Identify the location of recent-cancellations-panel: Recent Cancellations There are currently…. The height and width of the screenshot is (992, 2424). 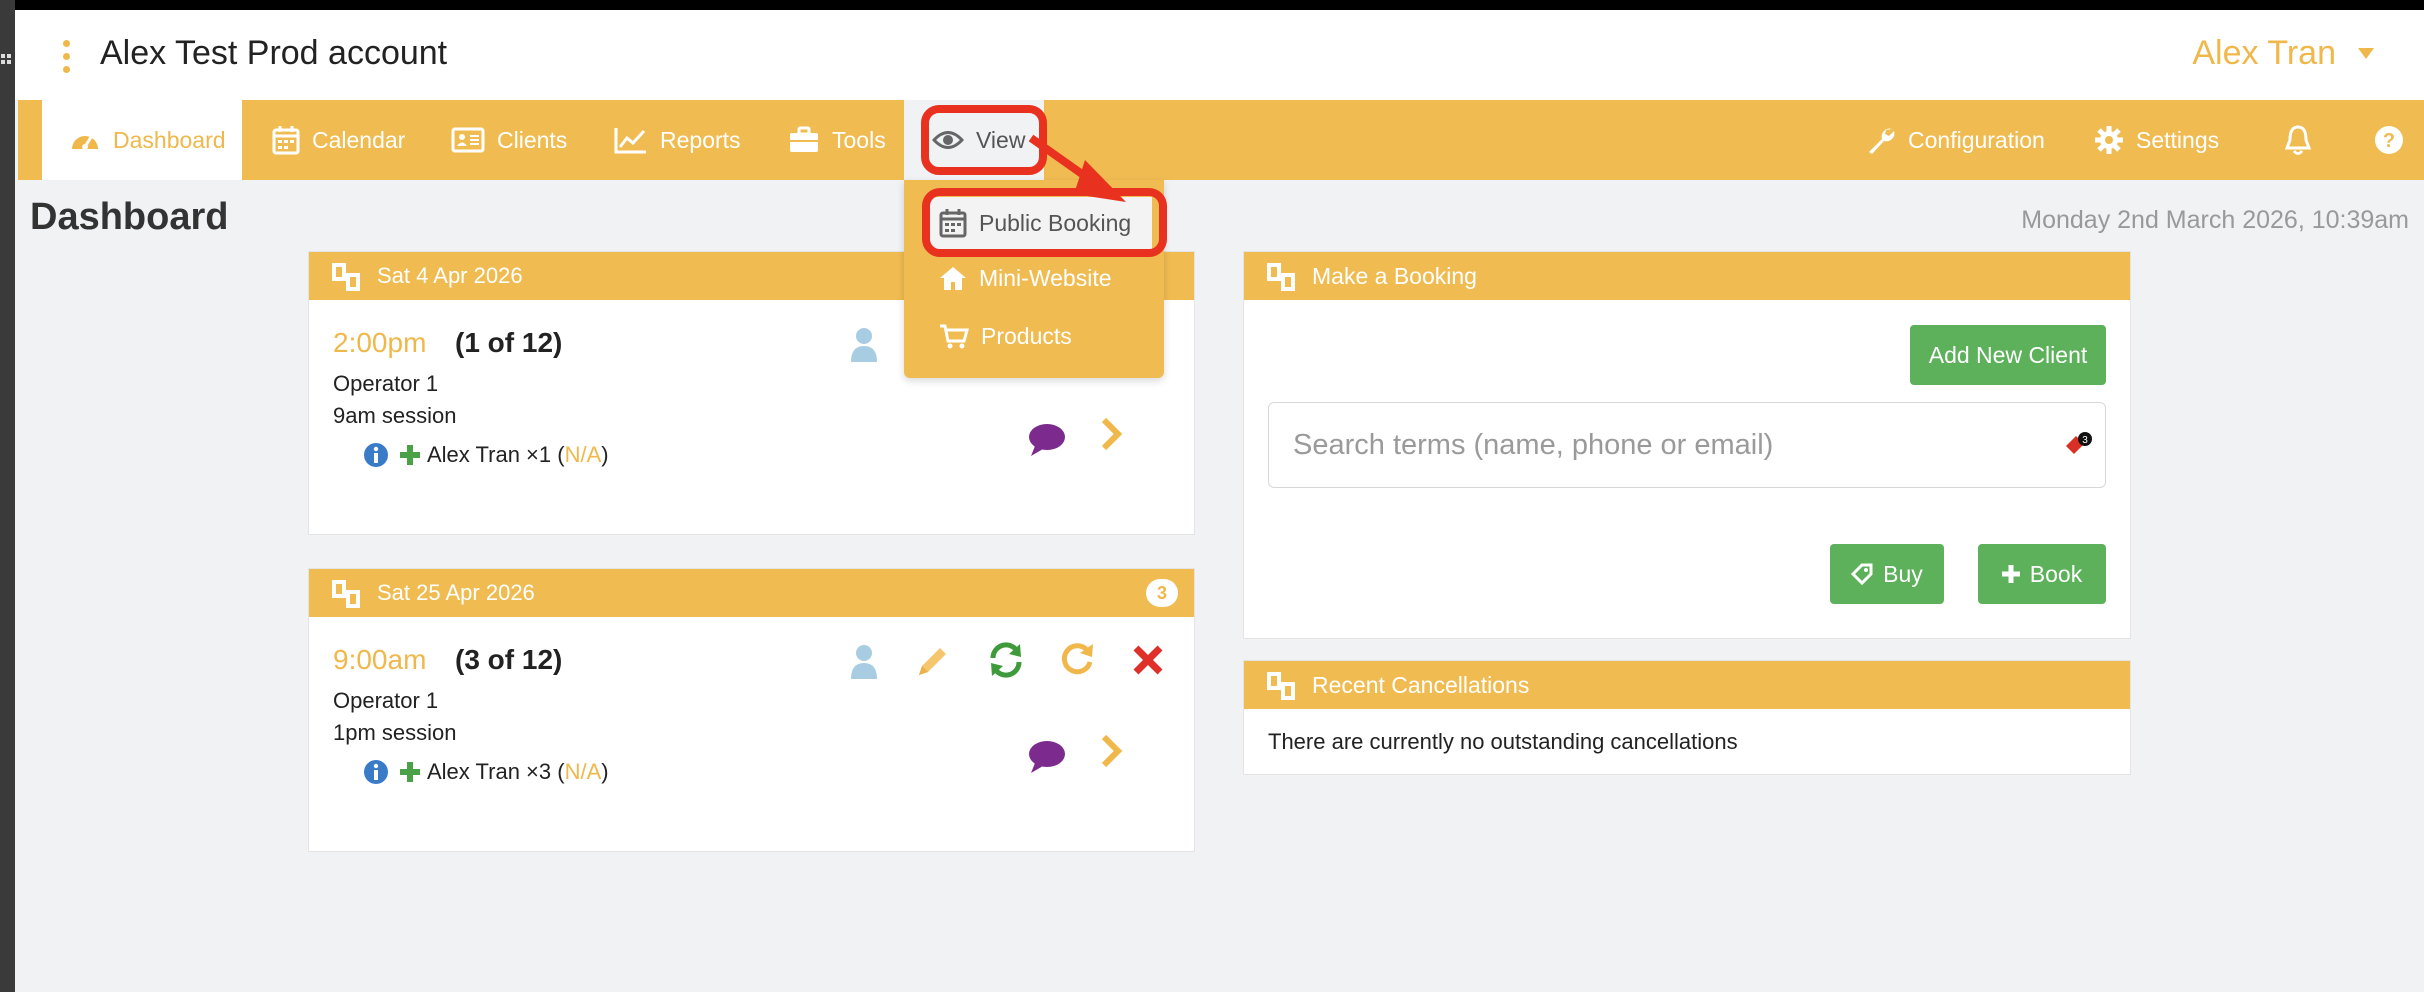
(1687, 717).